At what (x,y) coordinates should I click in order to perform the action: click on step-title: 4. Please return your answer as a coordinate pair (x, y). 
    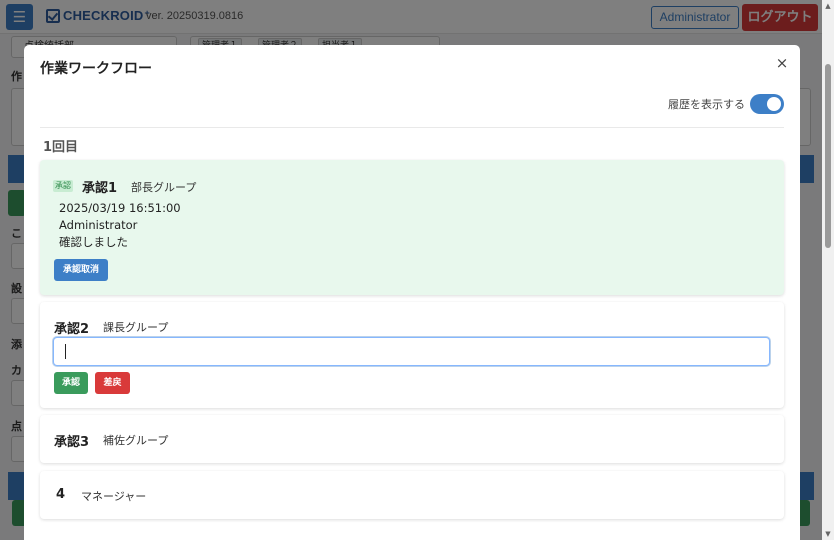
    Looking at the image, I should click on (61, 494).